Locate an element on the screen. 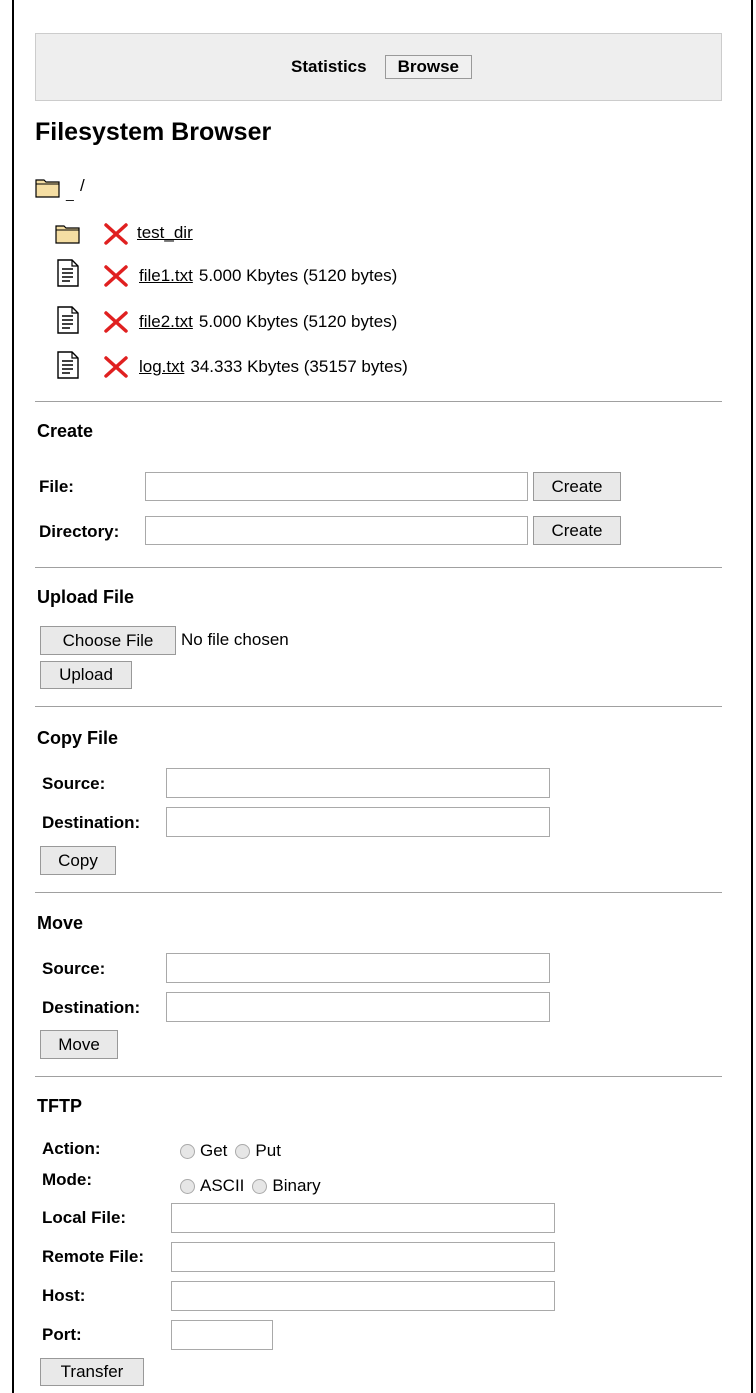 The width and height of the screenshot is (756, 1393). action-get-radio is located at coordinates (187, 1151).